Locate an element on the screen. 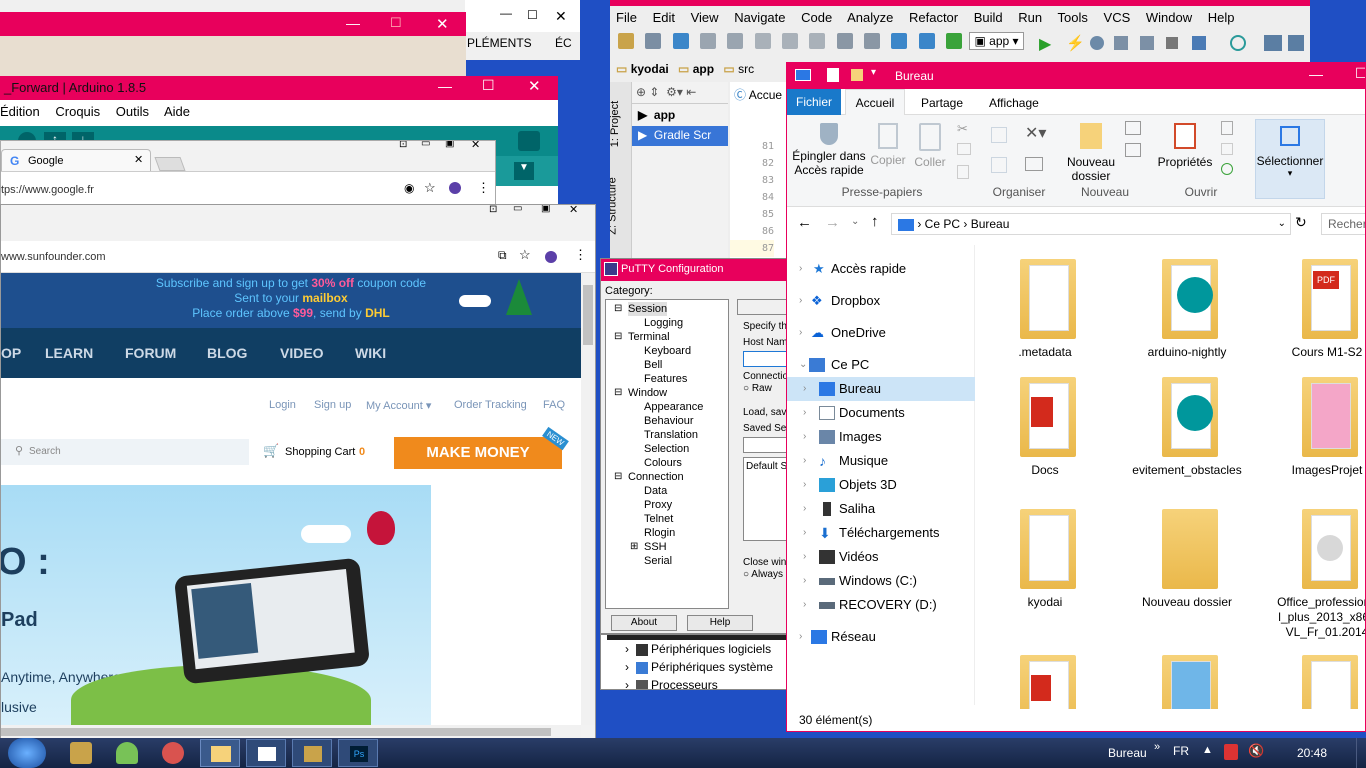  menu-window: Window is located at coordinates (1169, 17).